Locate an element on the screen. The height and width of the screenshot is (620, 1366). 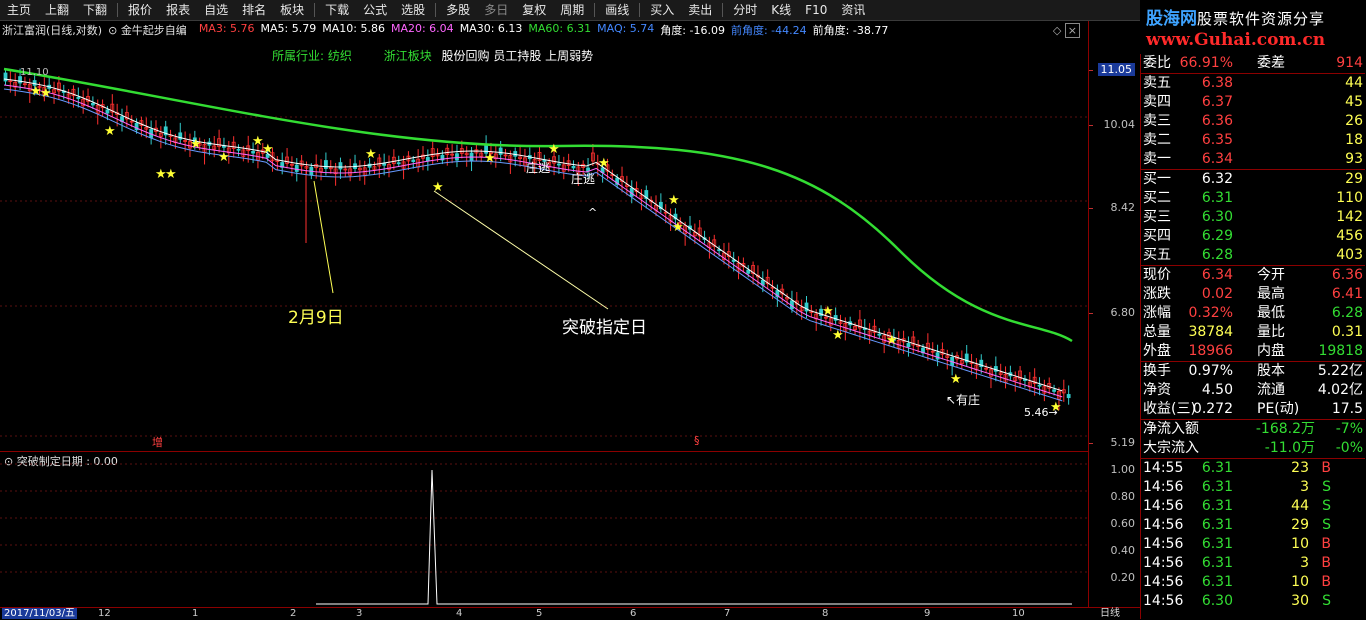
stat-value: 18966 is located at coordinates (1210, 351).